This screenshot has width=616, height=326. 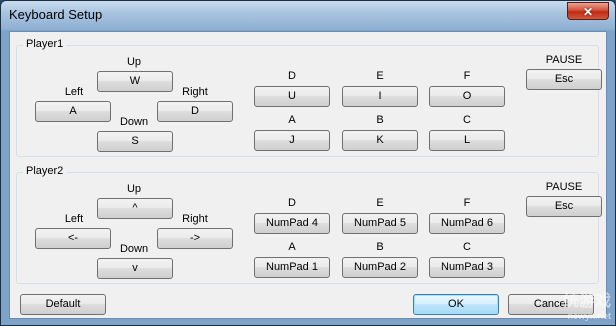 What do you see at coordinates (467, 96) in the screenshot?
I see `p1-f-key-button: O` at bounding box center [467, 96].